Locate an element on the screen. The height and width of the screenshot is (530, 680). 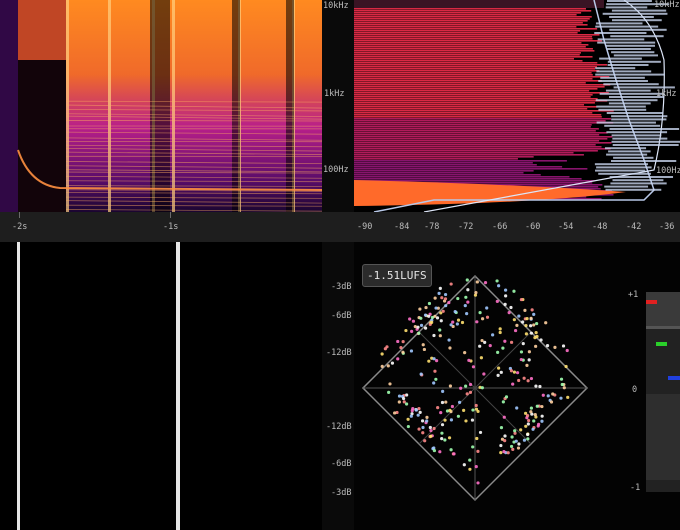
correlation-marker-red is located at coordinates (651, 302).